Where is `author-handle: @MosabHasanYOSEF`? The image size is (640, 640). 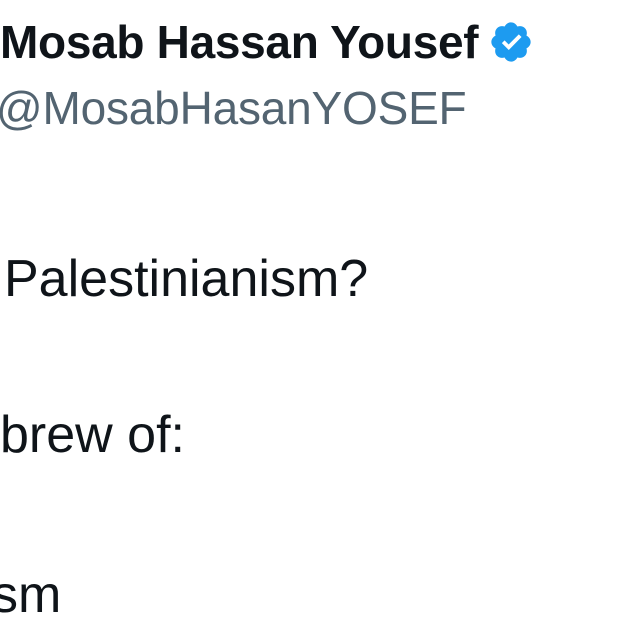 author-handle: @MosabHasanYOSEF is located at coordinates (233, 108).